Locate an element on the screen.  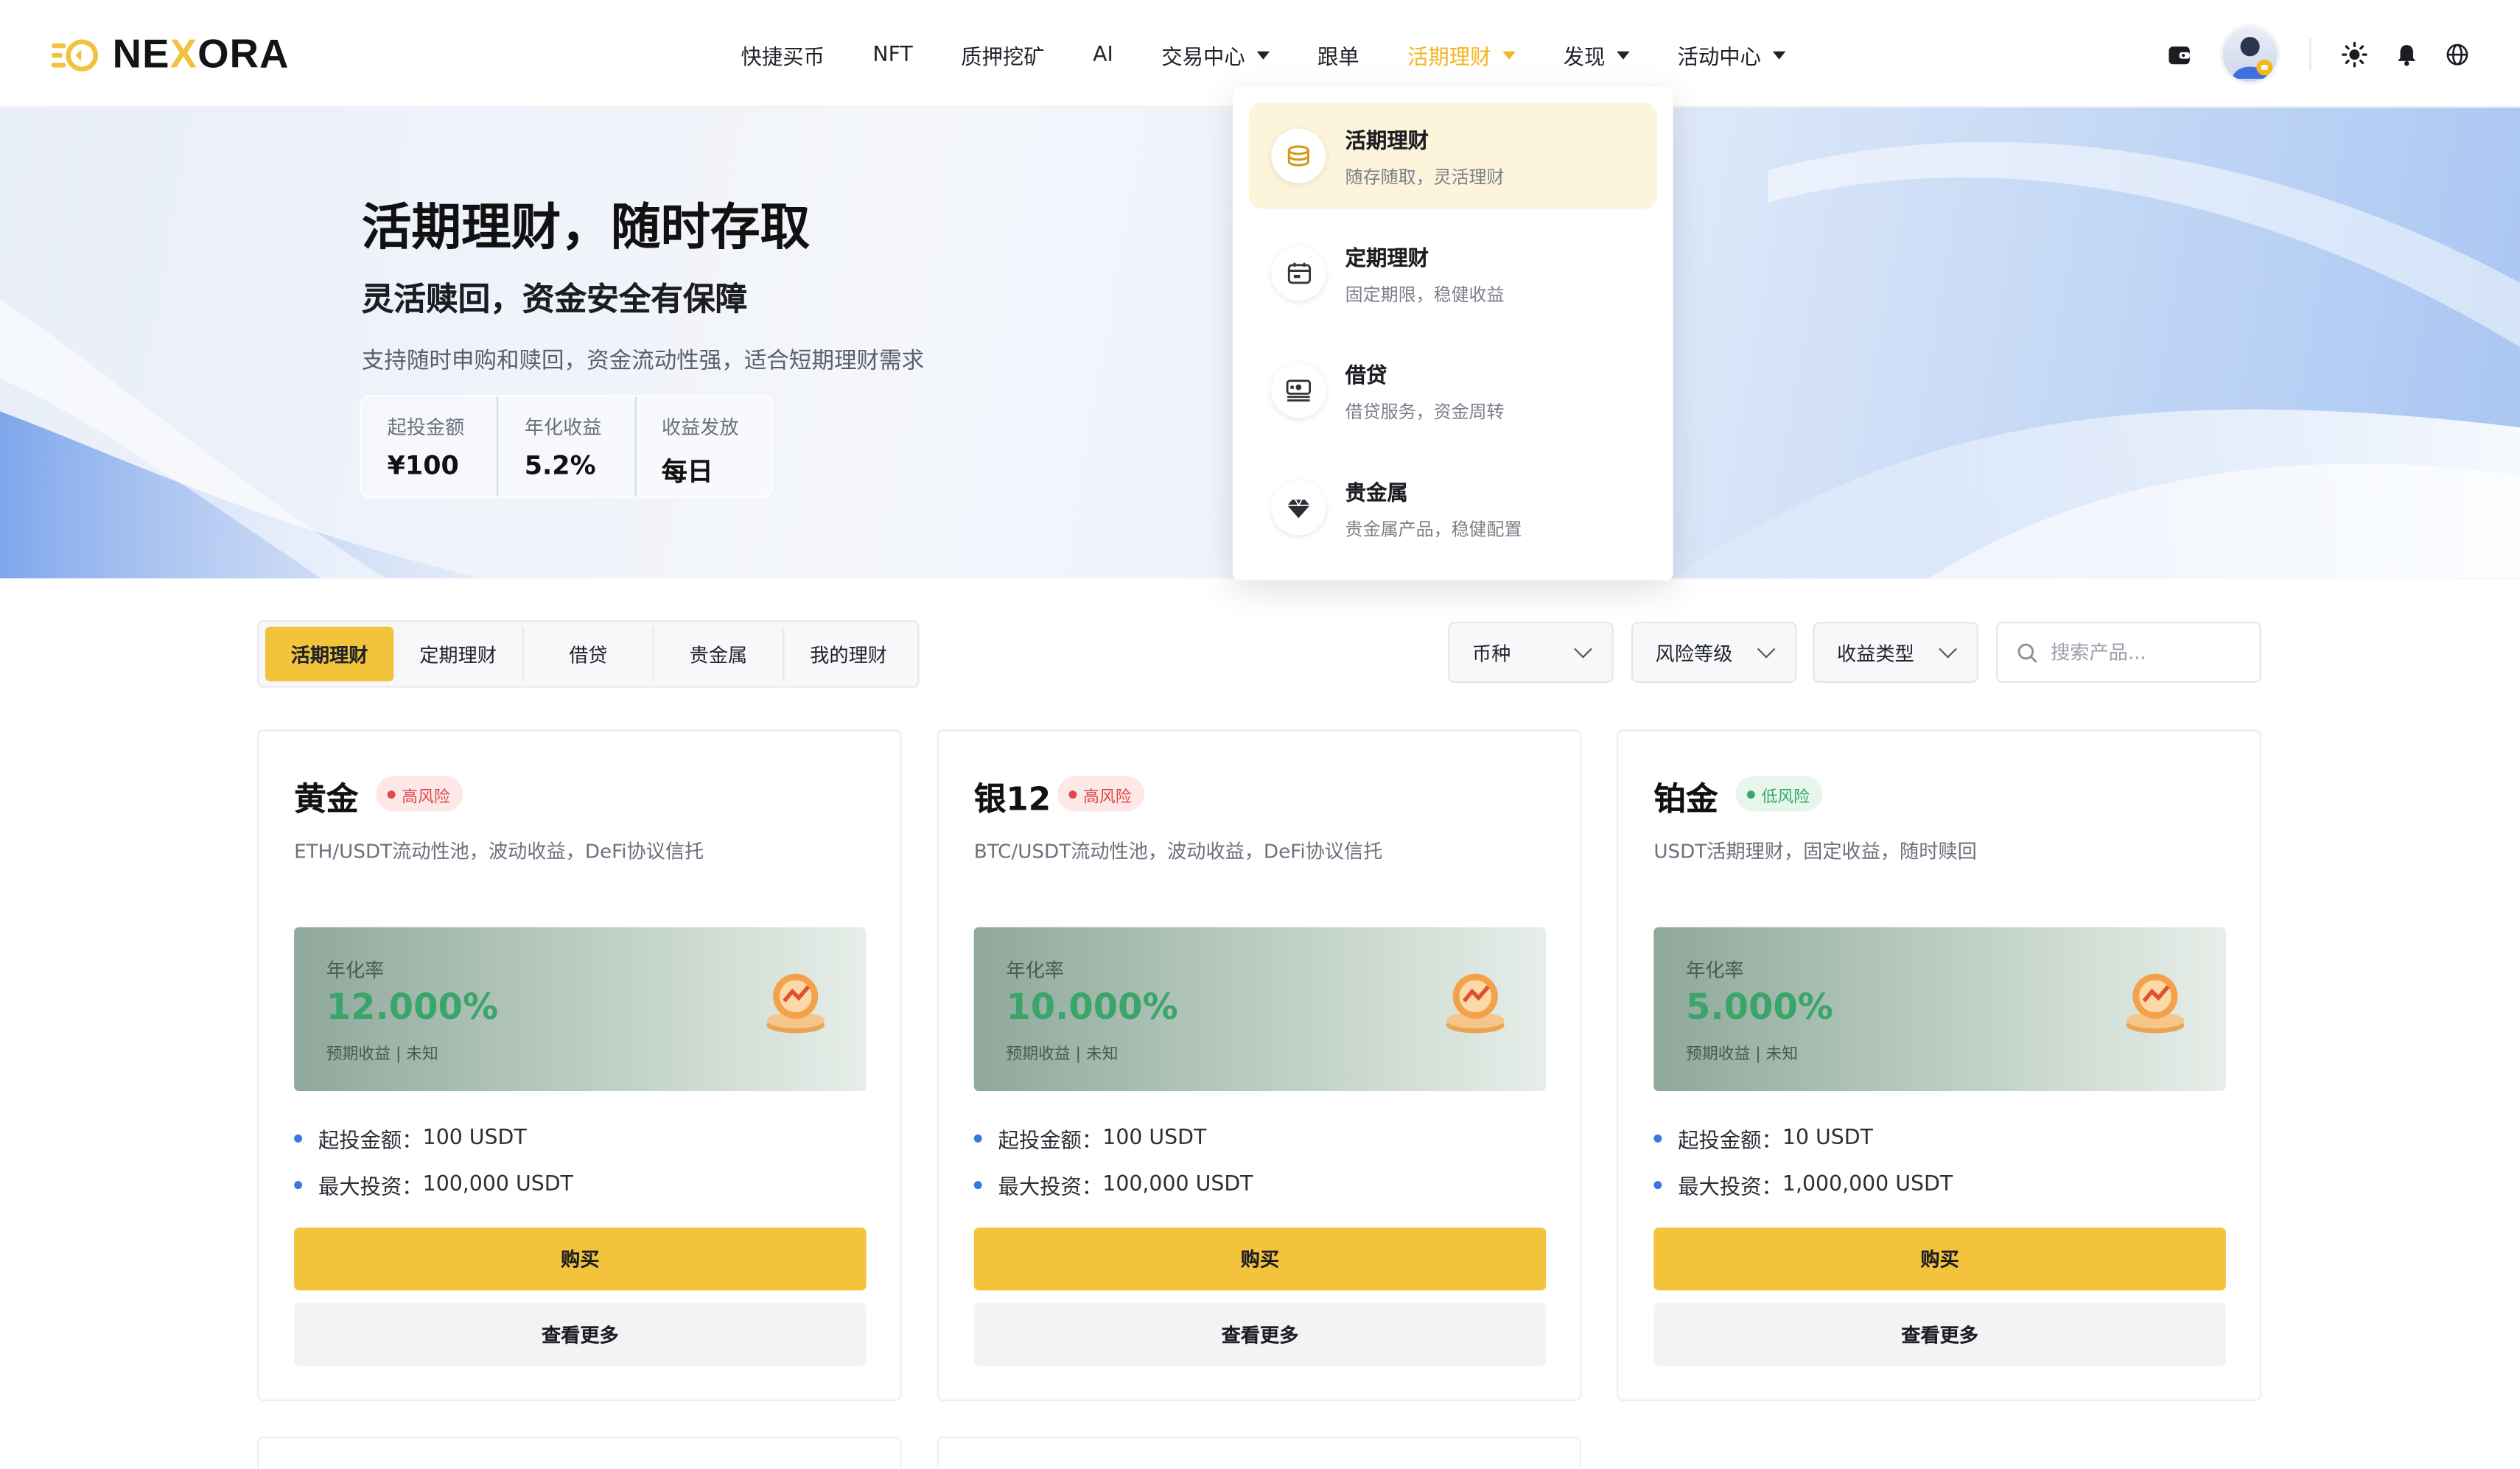
tab-precious-metals: 贵金属 is located at coordinates (719, 653).